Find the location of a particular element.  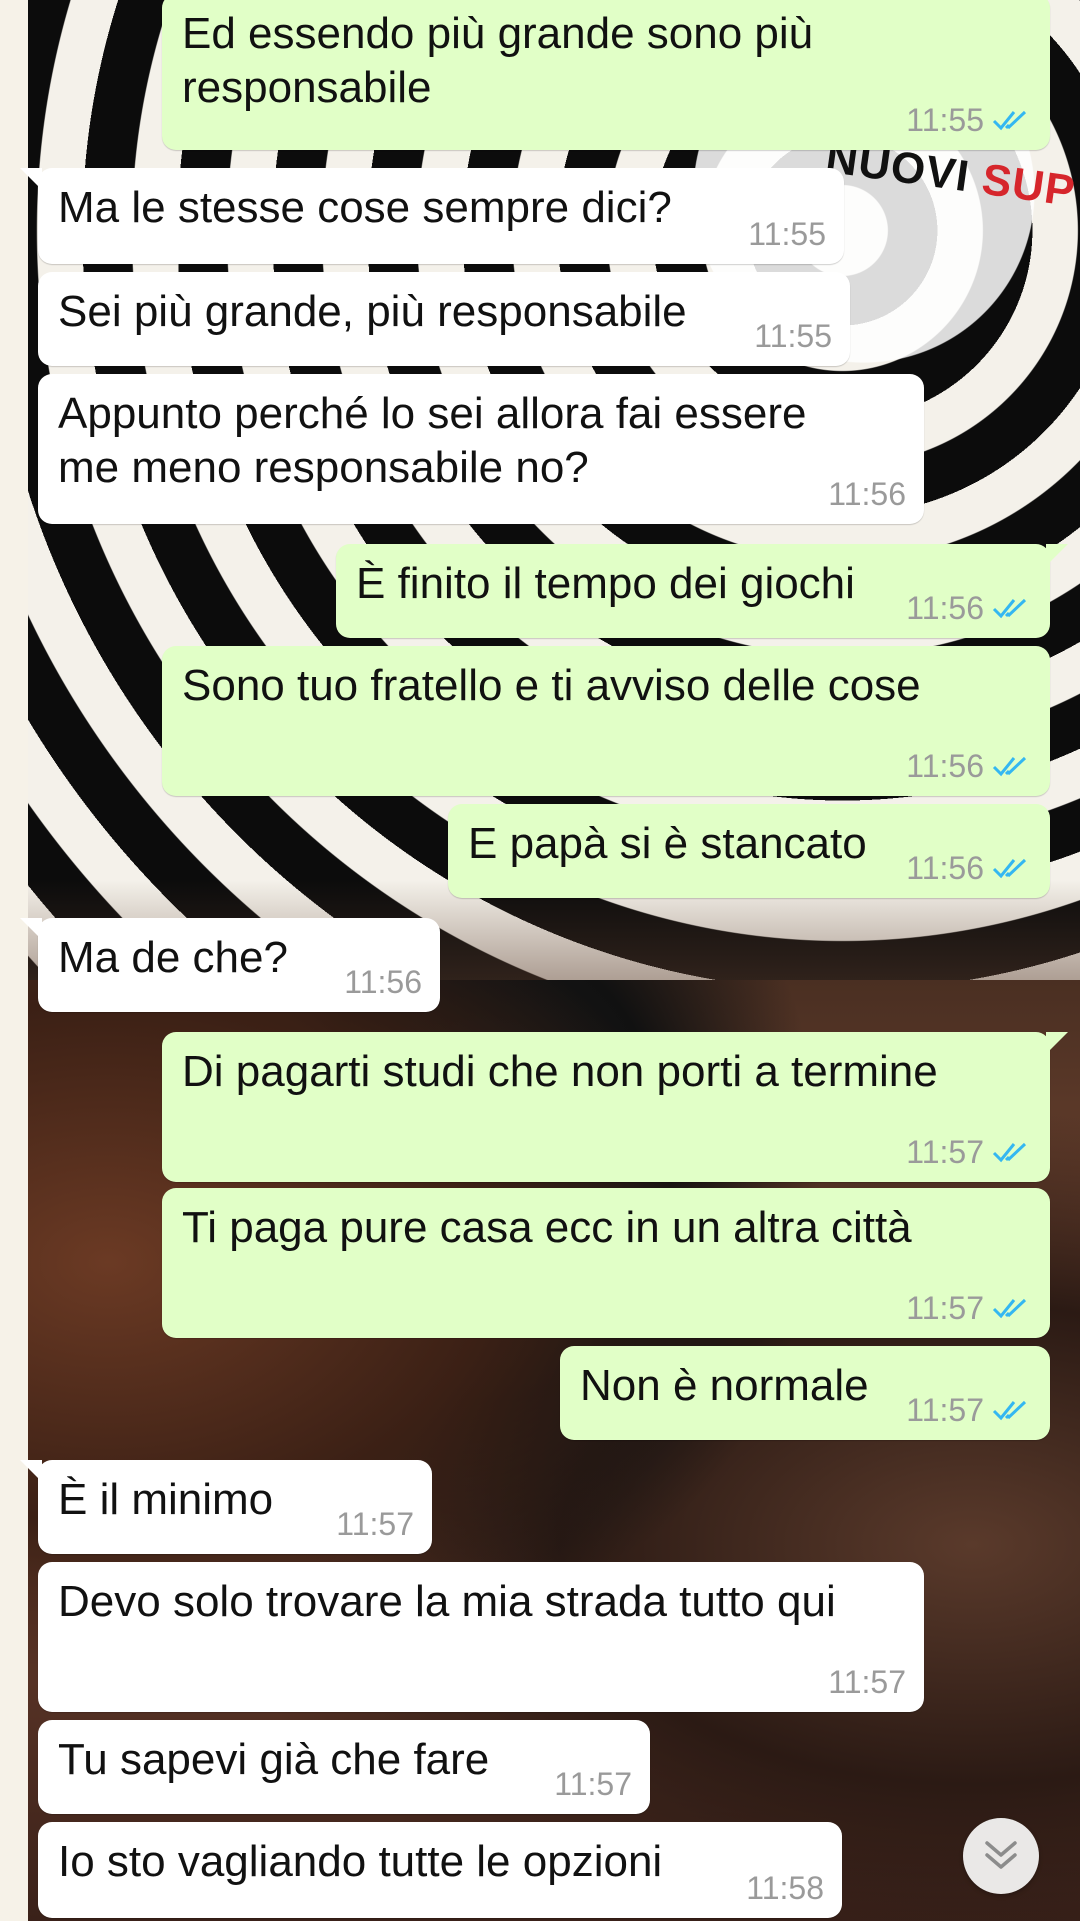

message-text: Di pagarti studi che non porti a termine is located at coordinates (560, 1071).